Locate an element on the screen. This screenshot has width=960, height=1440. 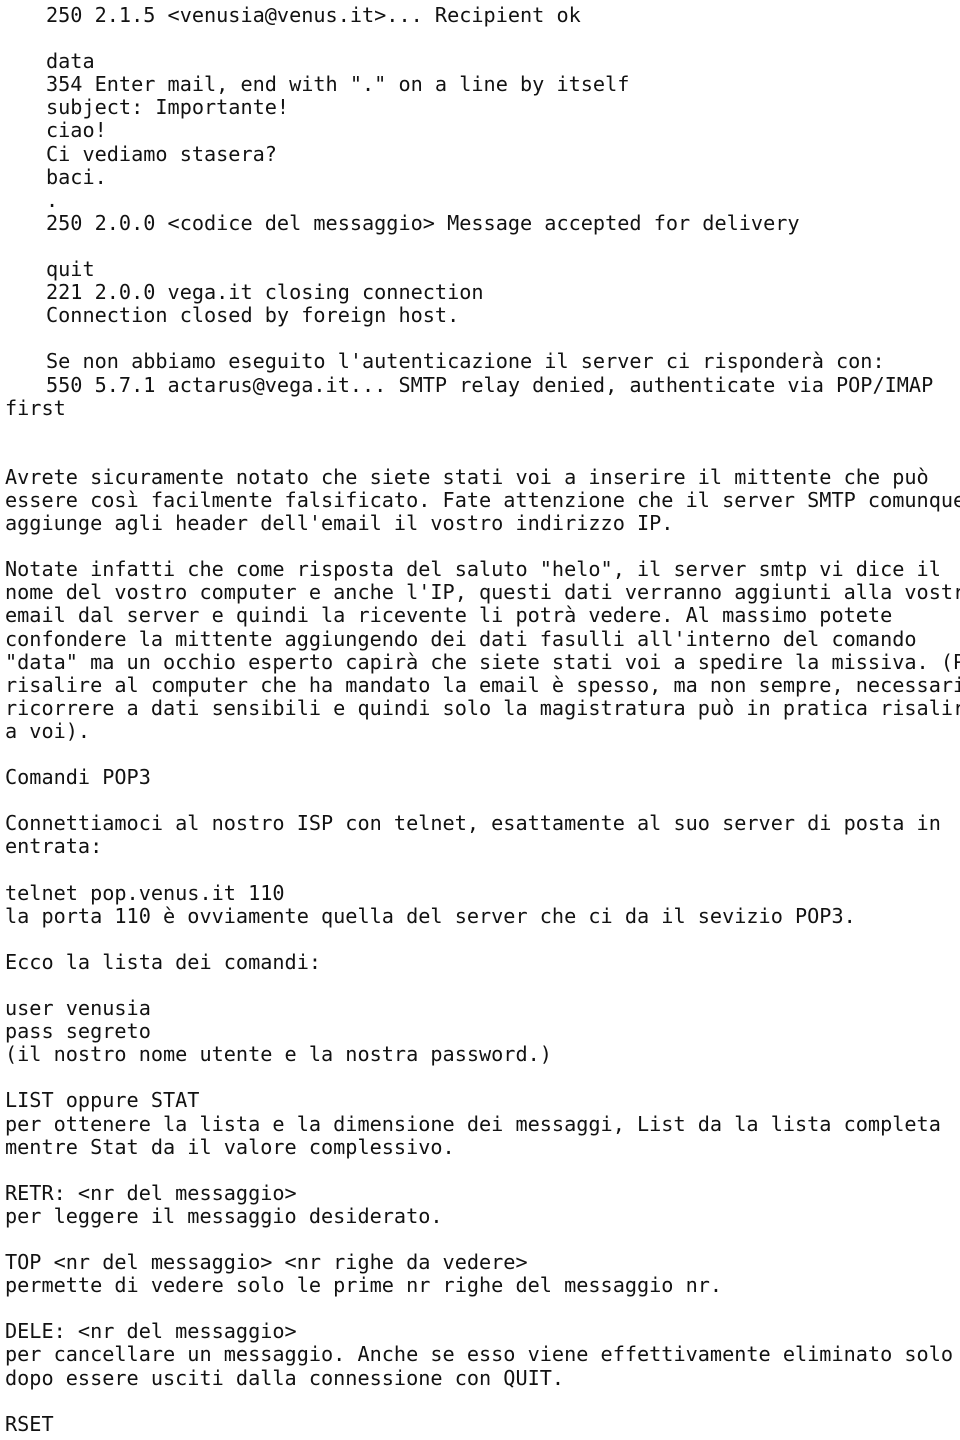
text-line: 221 2.0.0 vega.it closing connection is located at coordinates (265, 292).